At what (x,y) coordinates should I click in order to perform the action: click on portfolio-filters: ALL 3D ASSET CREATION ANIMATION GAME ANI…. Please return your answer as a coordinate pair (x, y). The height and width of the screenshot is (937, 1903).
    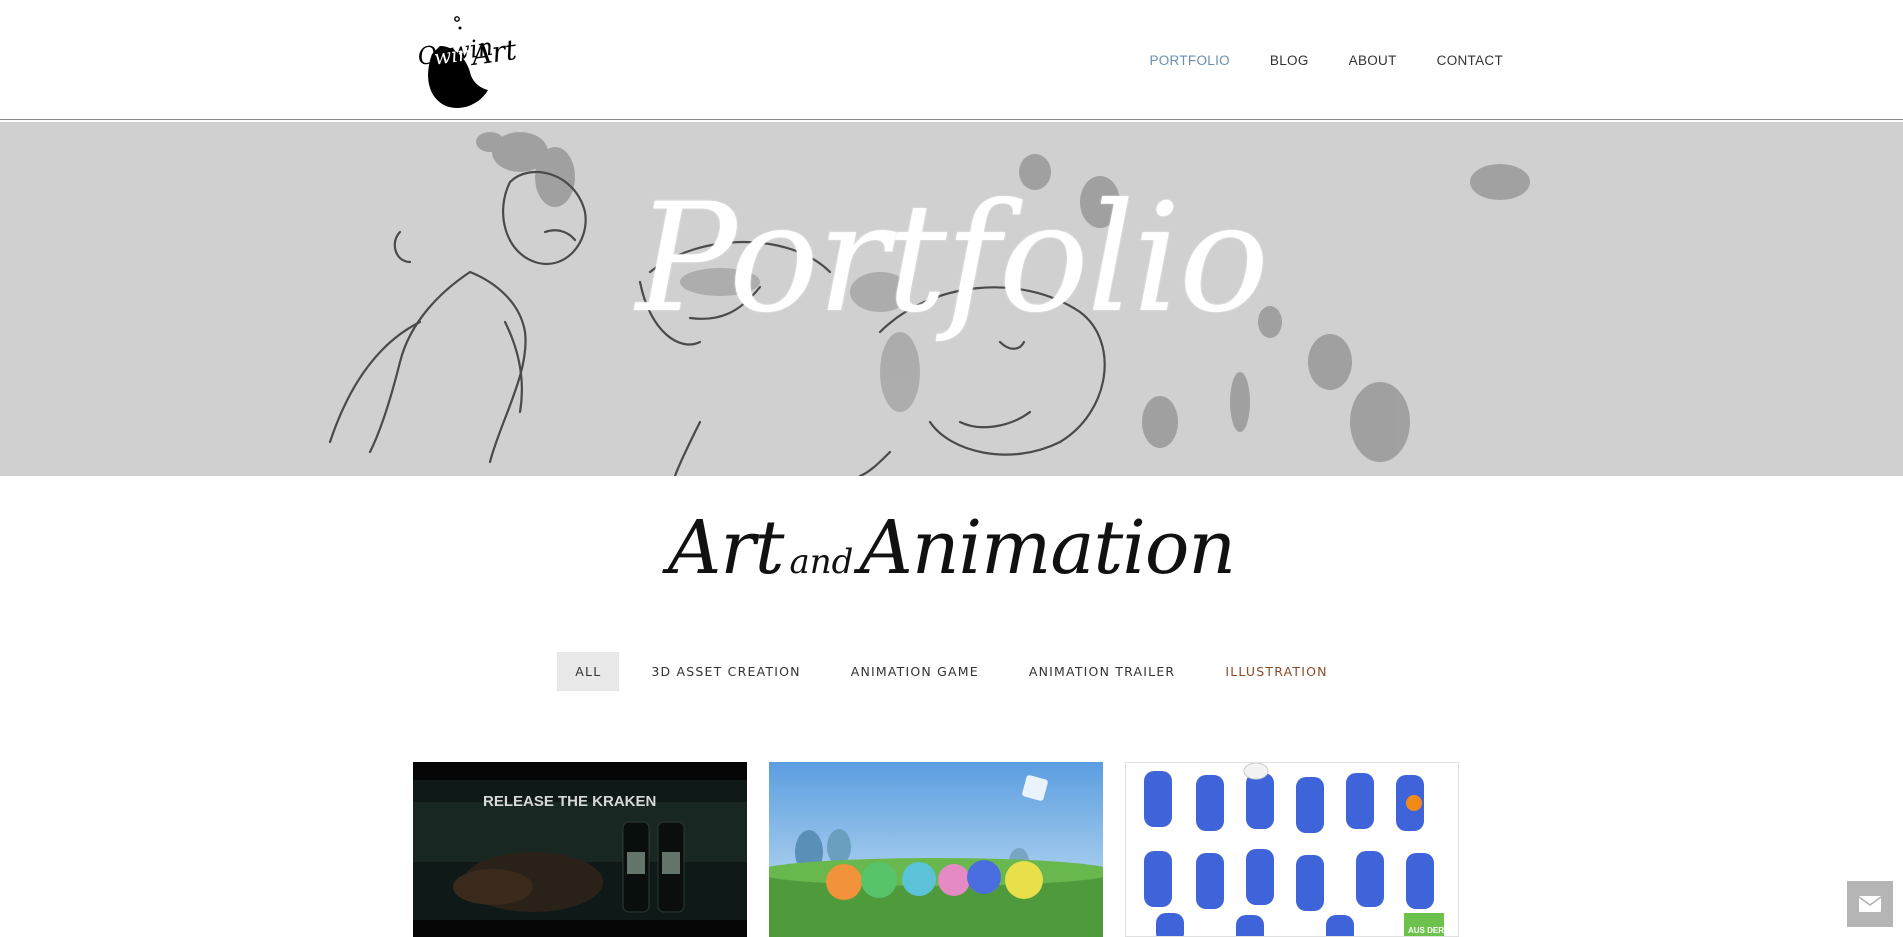
    Looking at the image, I should click on (951, 671).